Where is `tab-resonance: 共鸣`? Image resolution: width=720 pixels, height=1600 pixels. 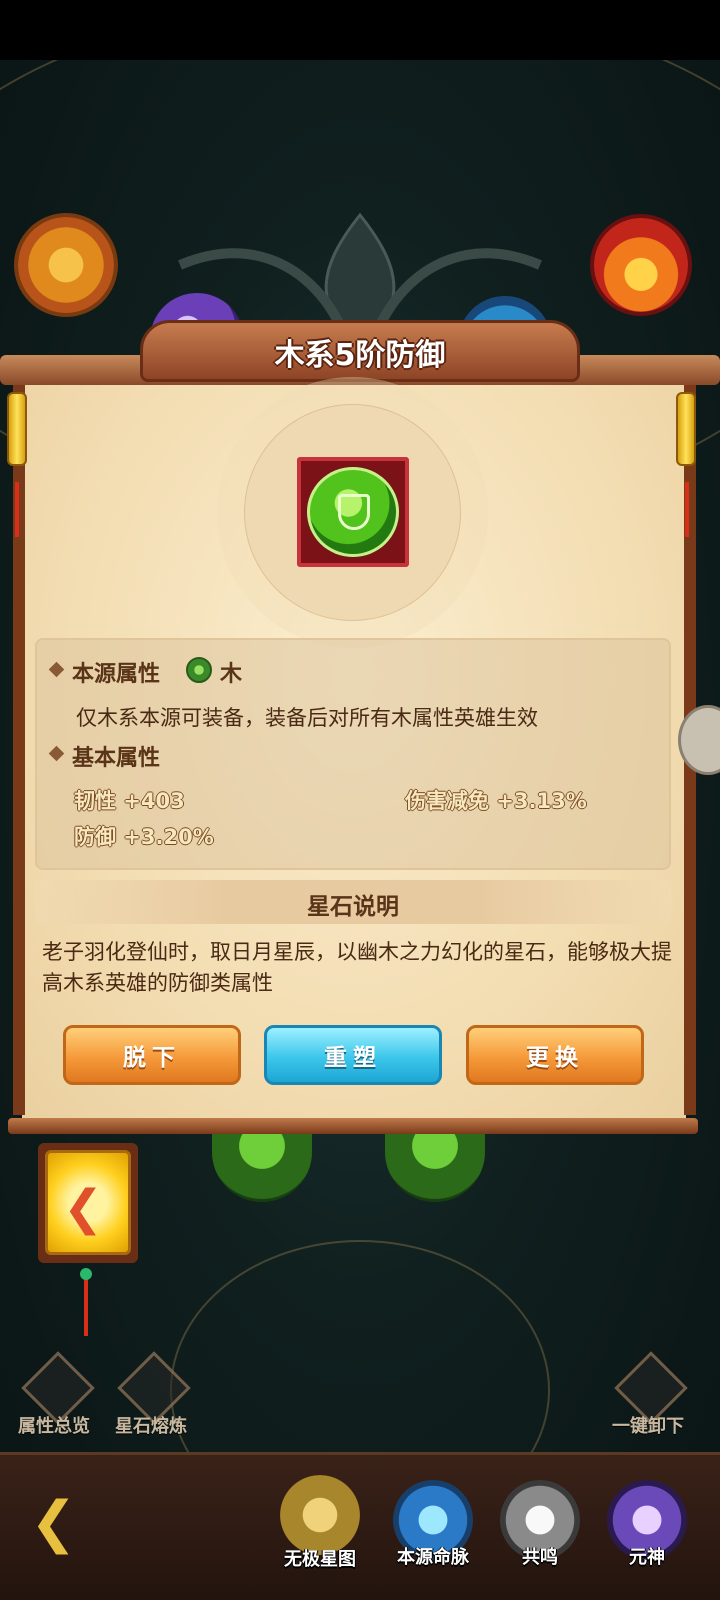
tab-resonance: 共鸣 is located at coordinates (540, 1556).